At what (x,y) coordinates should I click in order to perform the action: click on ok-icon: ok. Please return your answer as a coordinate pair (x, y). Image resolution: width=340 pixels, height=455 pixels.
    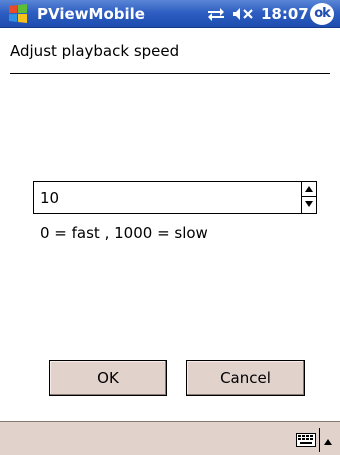
    Looking at the image, I should click on (322, 14).